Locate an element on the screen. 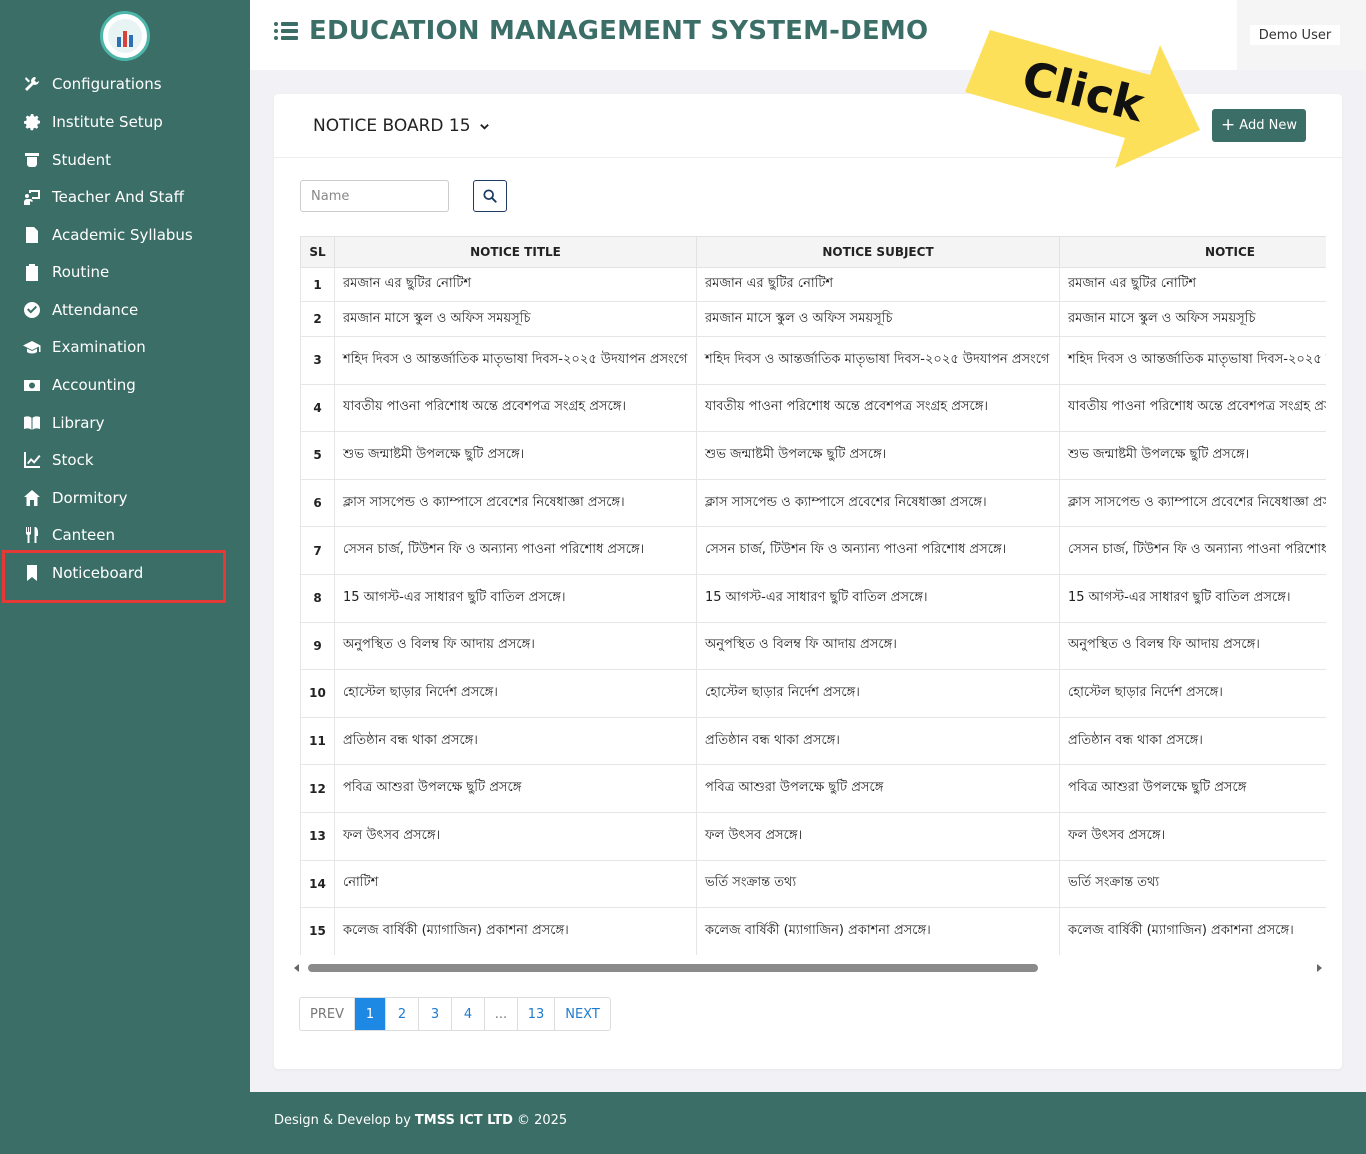  sidebar-item-teacher-and-staff: Teacher And Staff is located at coordinates (125, 197).